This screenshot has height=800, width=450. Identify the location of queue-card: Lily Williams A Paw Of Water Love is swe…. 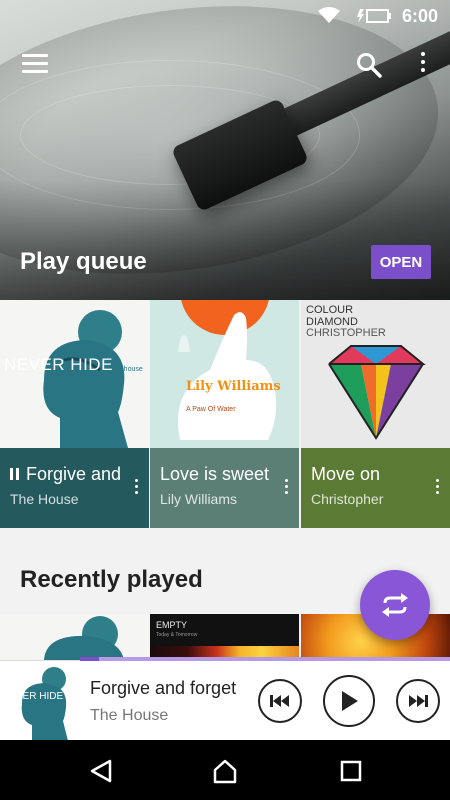
(224, 414).